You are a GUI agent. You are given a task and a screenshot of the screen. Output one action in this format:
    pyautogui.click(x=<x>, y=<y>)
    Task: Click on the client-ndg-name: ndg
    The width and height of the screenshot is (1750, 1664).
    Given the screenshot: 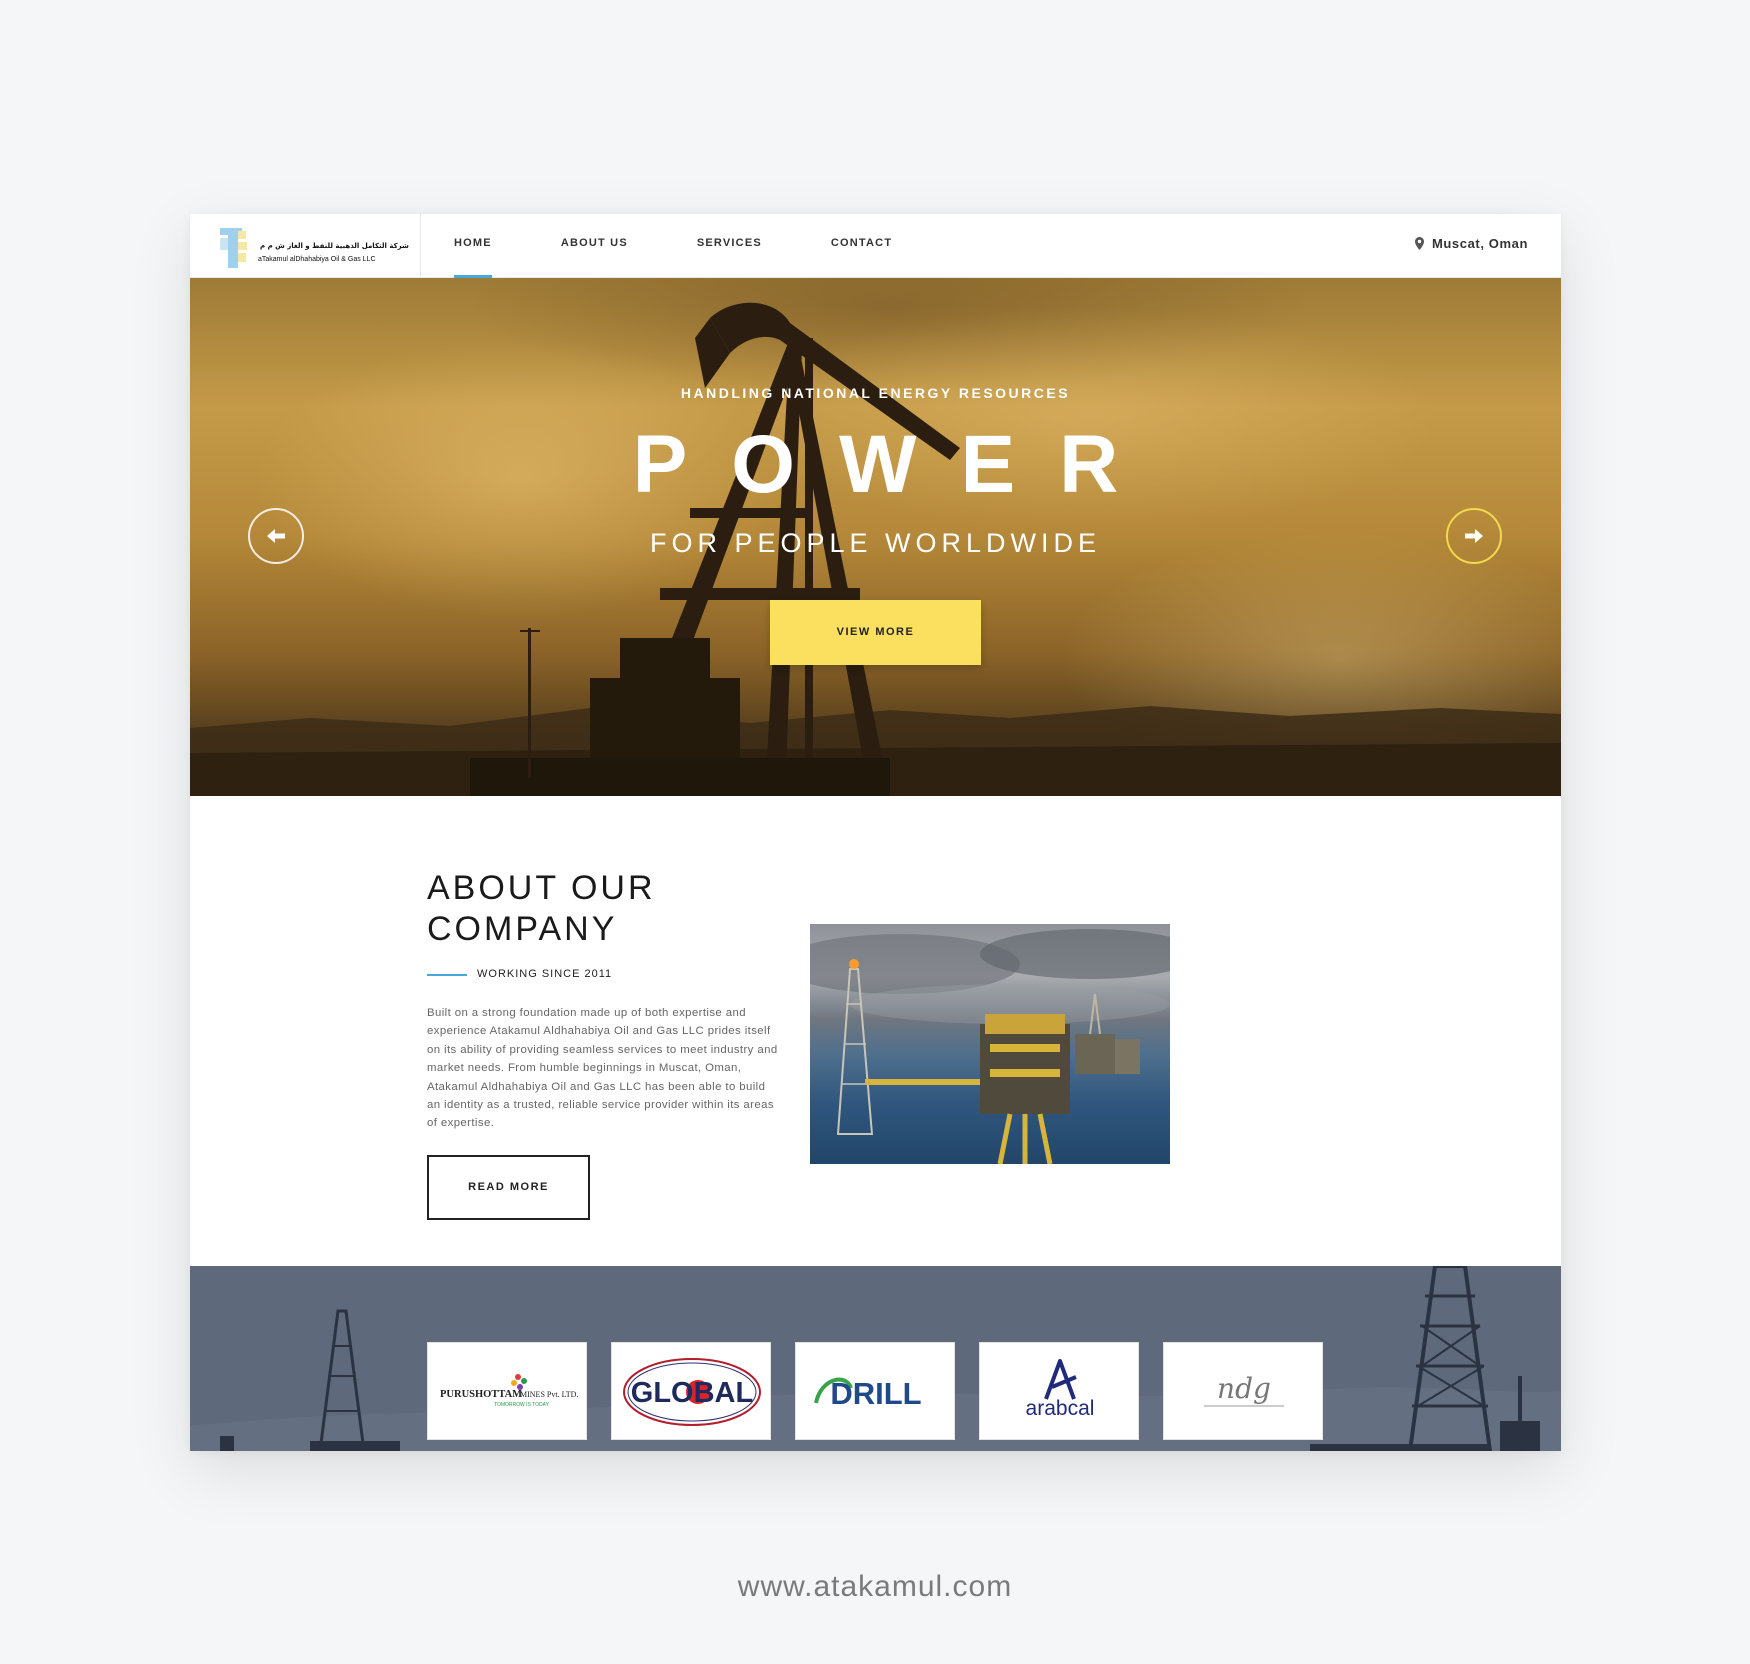 What is the action you would take?
    pyautogui.click(x=1244, y=1388)
    